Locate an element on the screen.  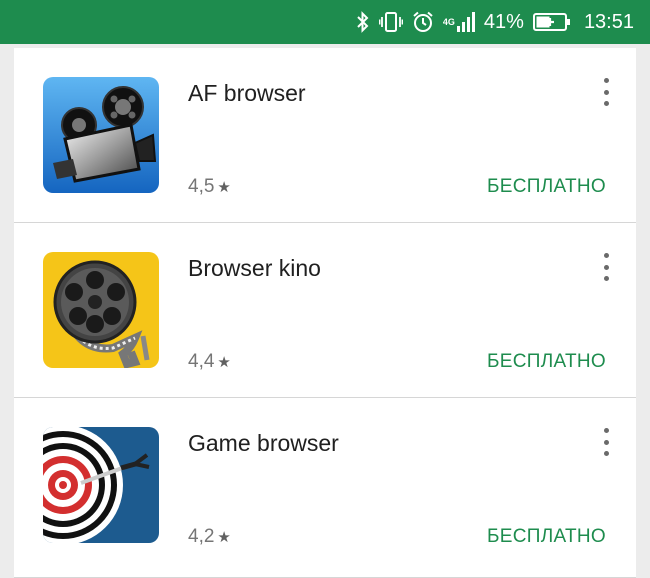
app-title: AF browser is located at coordinates (247, 93).